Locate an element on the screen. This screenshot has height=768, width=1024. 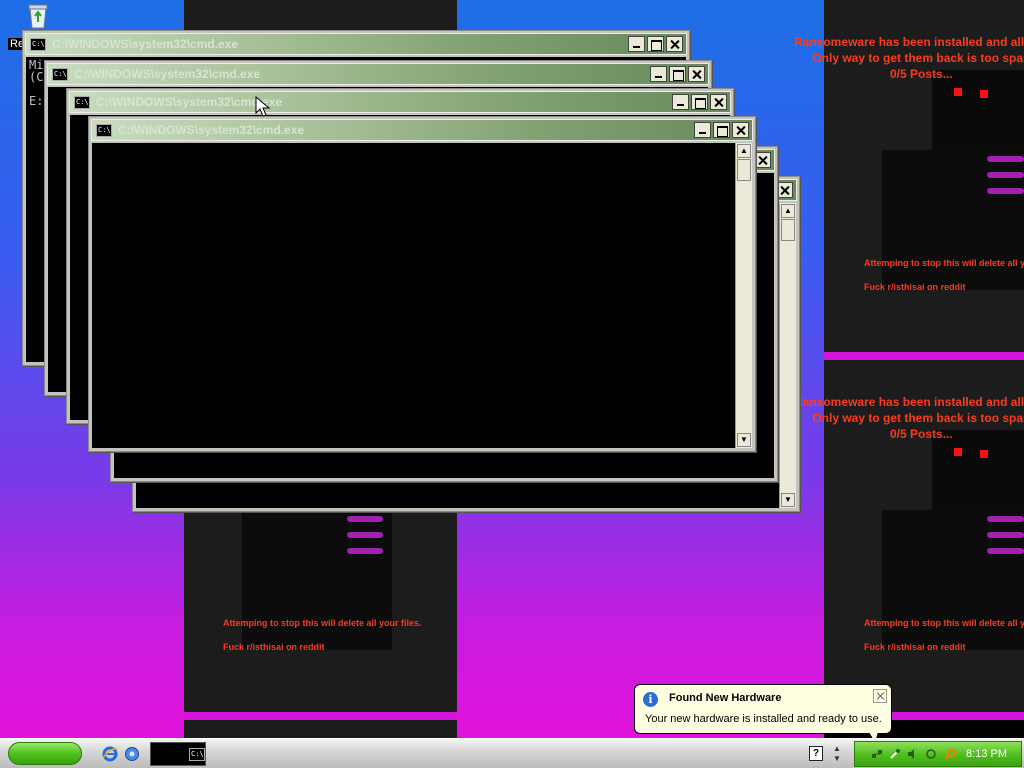
windows-media-icon is located at coordinates (132, 754).